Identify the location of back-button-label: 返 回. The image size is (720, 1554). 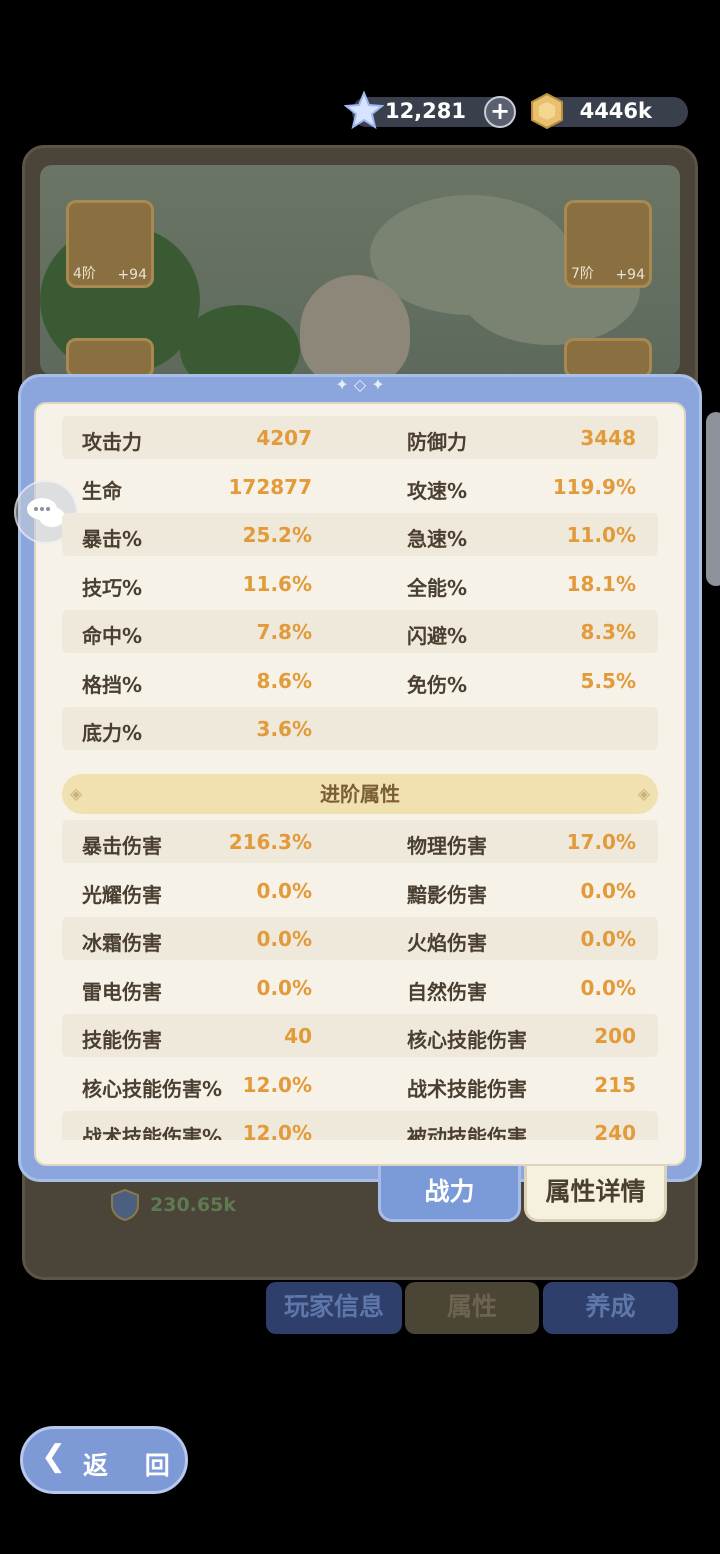
(133, 1465).